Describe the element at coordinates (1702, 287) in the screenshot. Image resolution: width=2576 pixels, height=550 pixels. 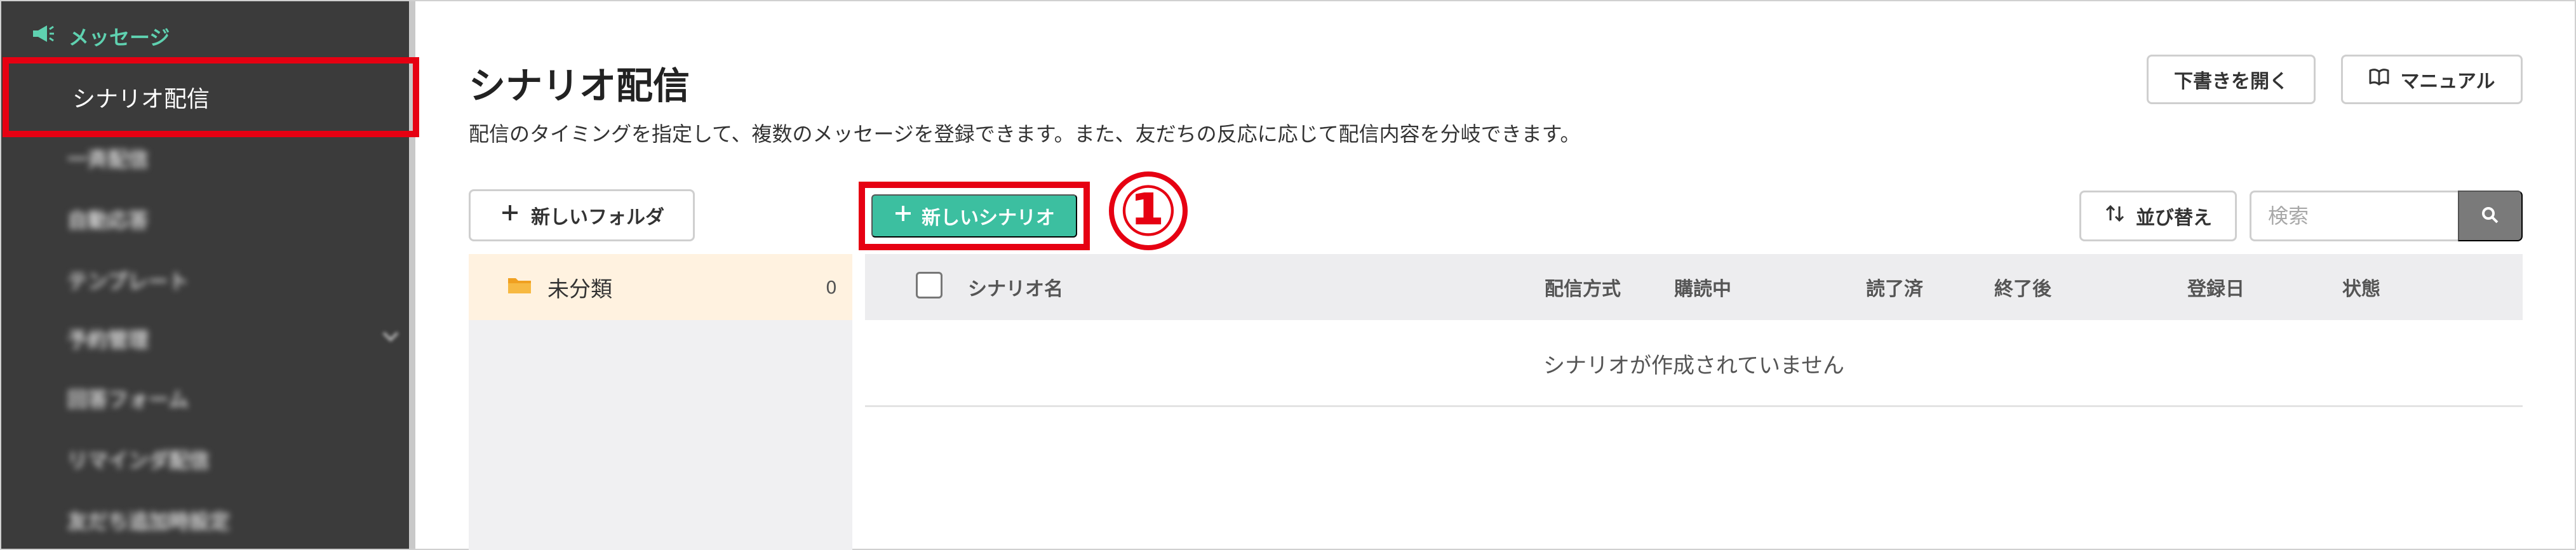
I see `column-subscribing: 購読中` at that location.